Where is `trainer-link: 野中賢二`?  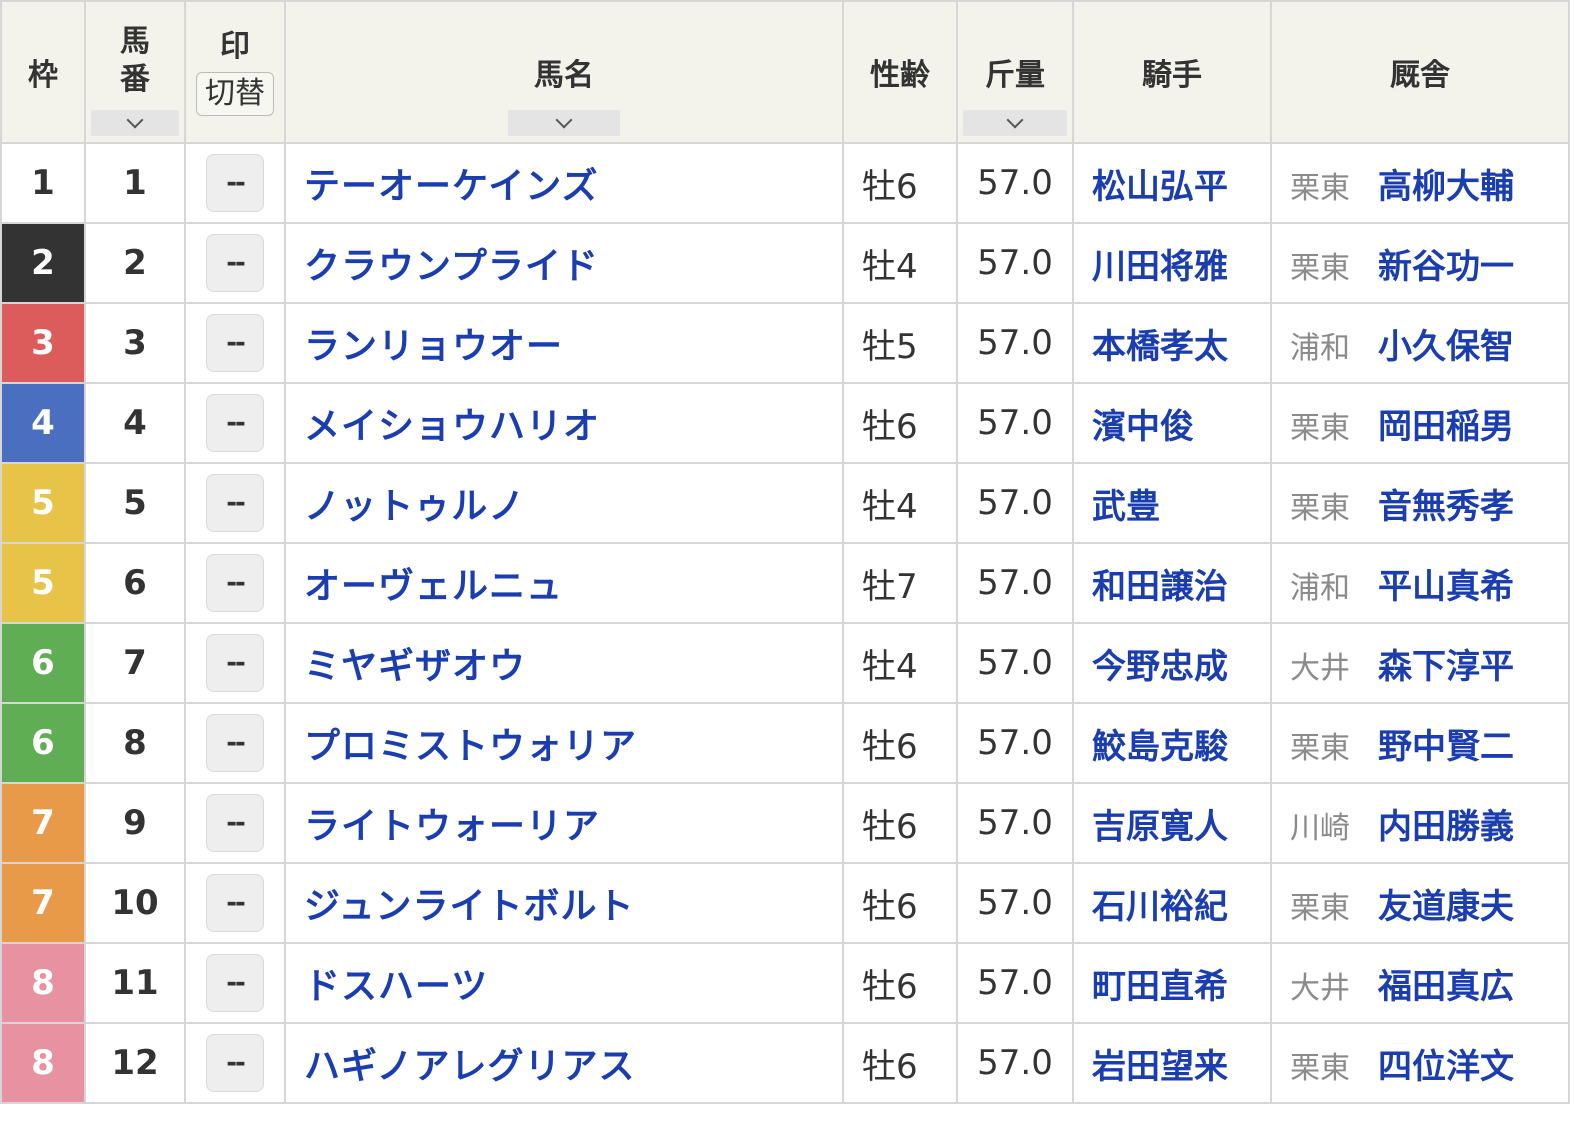
trainer-link: 野中賢二 is located at coordinates (1446, 747).